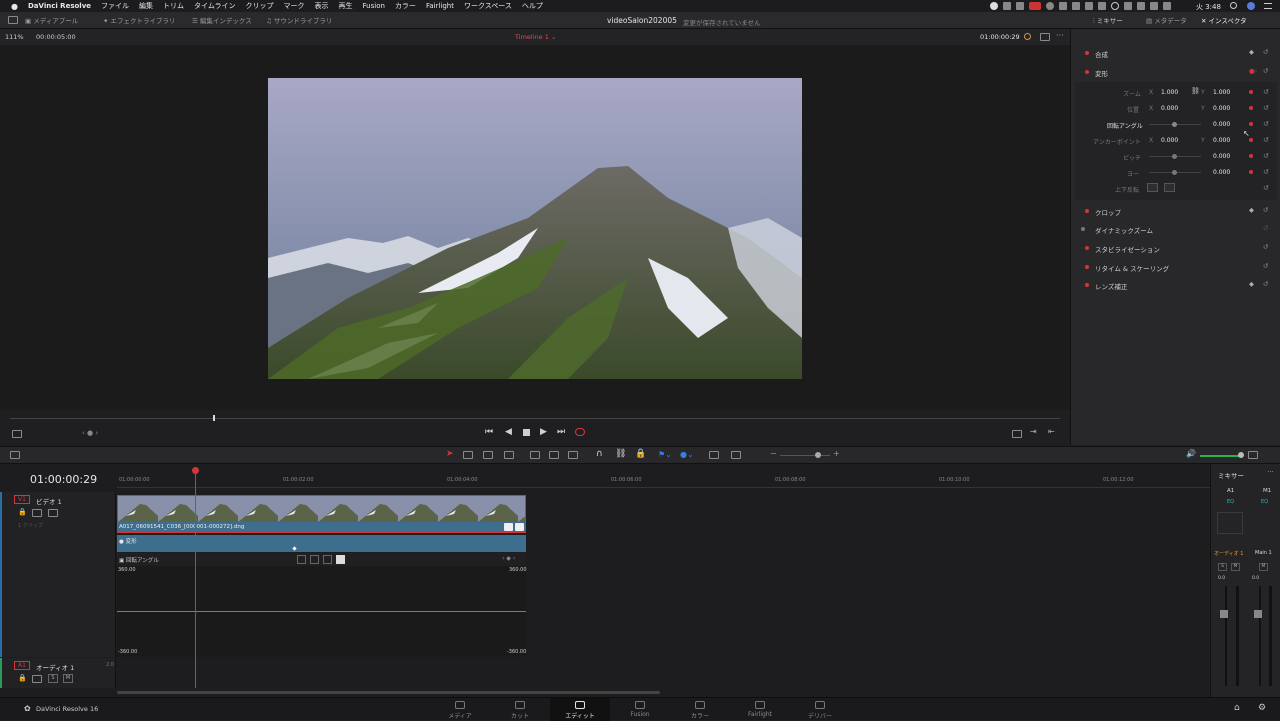  I want to click on detail-zoom-icon, so click(736, 455).